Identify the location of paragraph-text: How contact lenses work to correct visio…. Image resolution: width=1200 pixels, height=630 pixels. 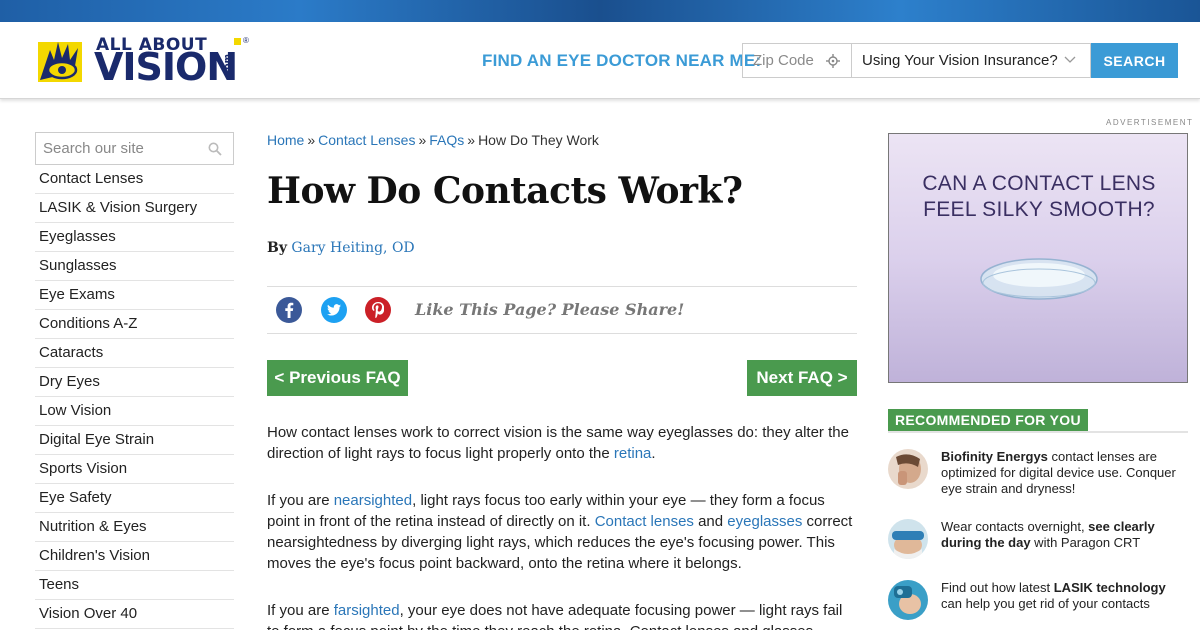
(558, 443).